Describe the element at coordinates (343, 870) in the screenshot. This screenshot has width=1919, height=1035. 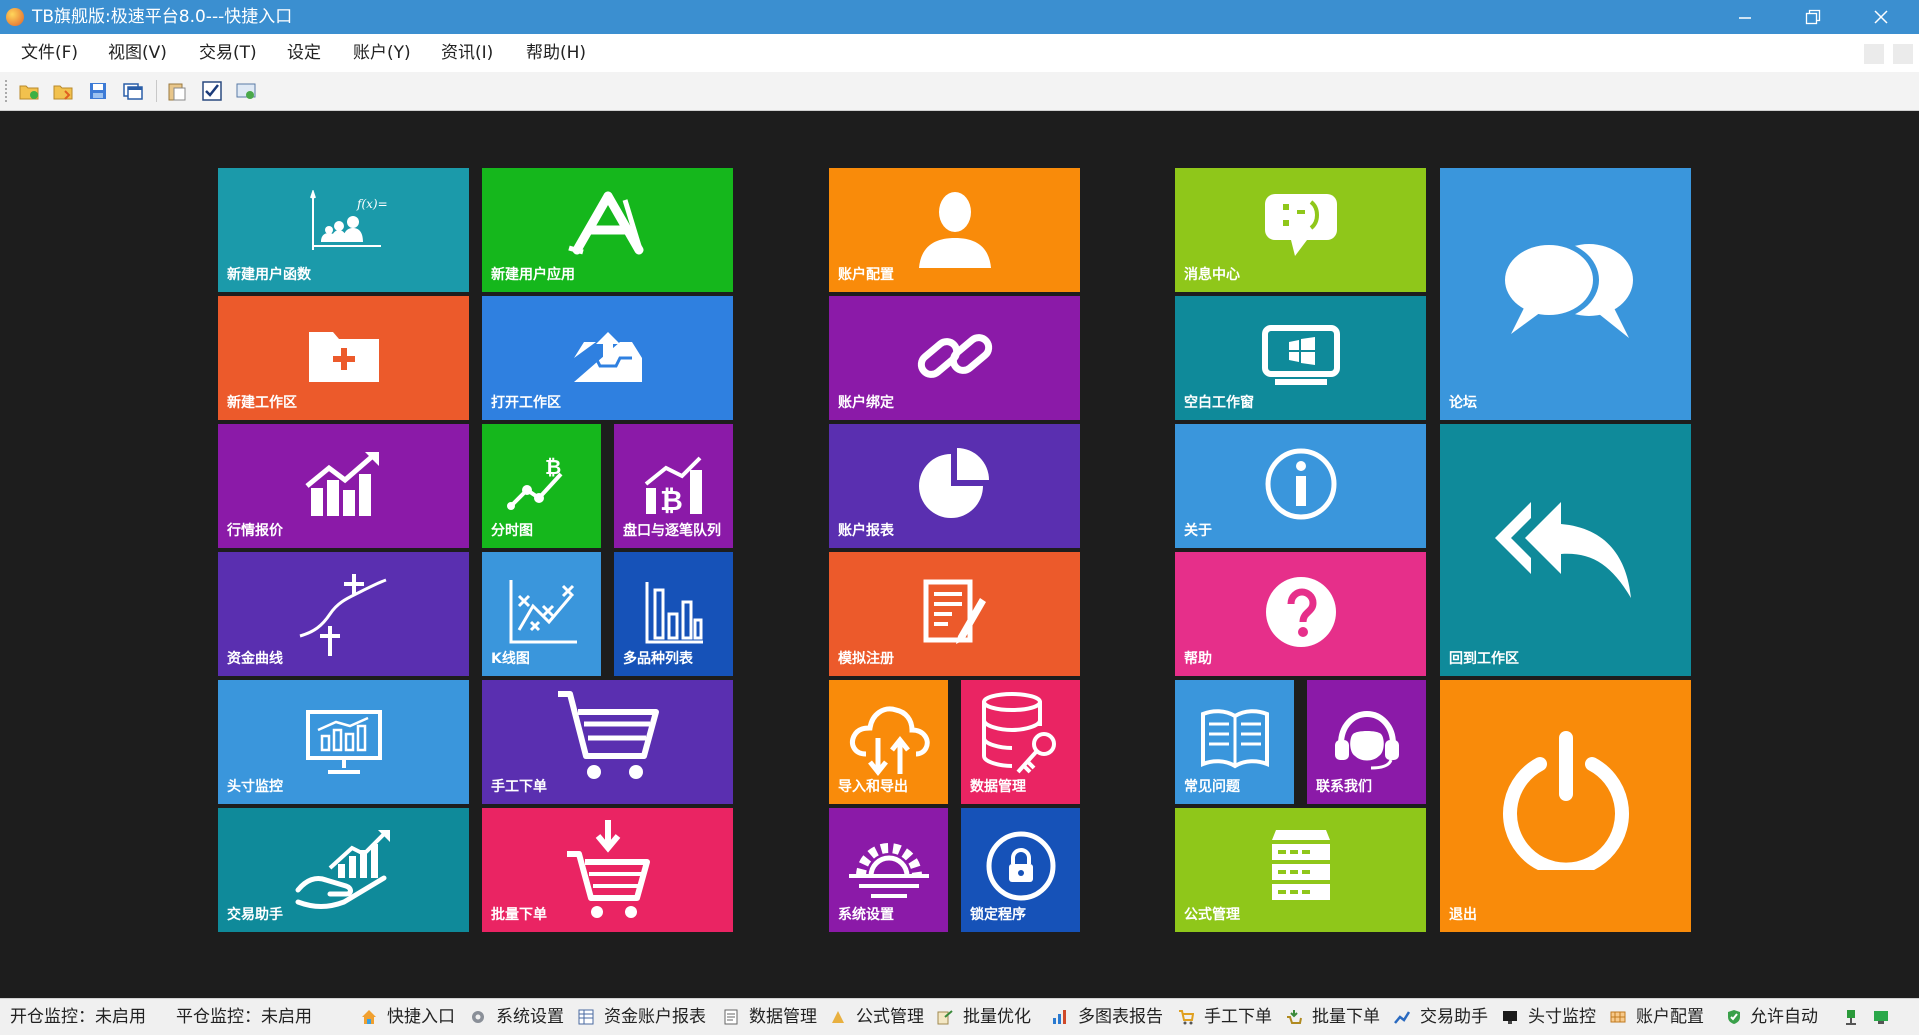
I see `tile-trade-assist: 交易助手` at that location.